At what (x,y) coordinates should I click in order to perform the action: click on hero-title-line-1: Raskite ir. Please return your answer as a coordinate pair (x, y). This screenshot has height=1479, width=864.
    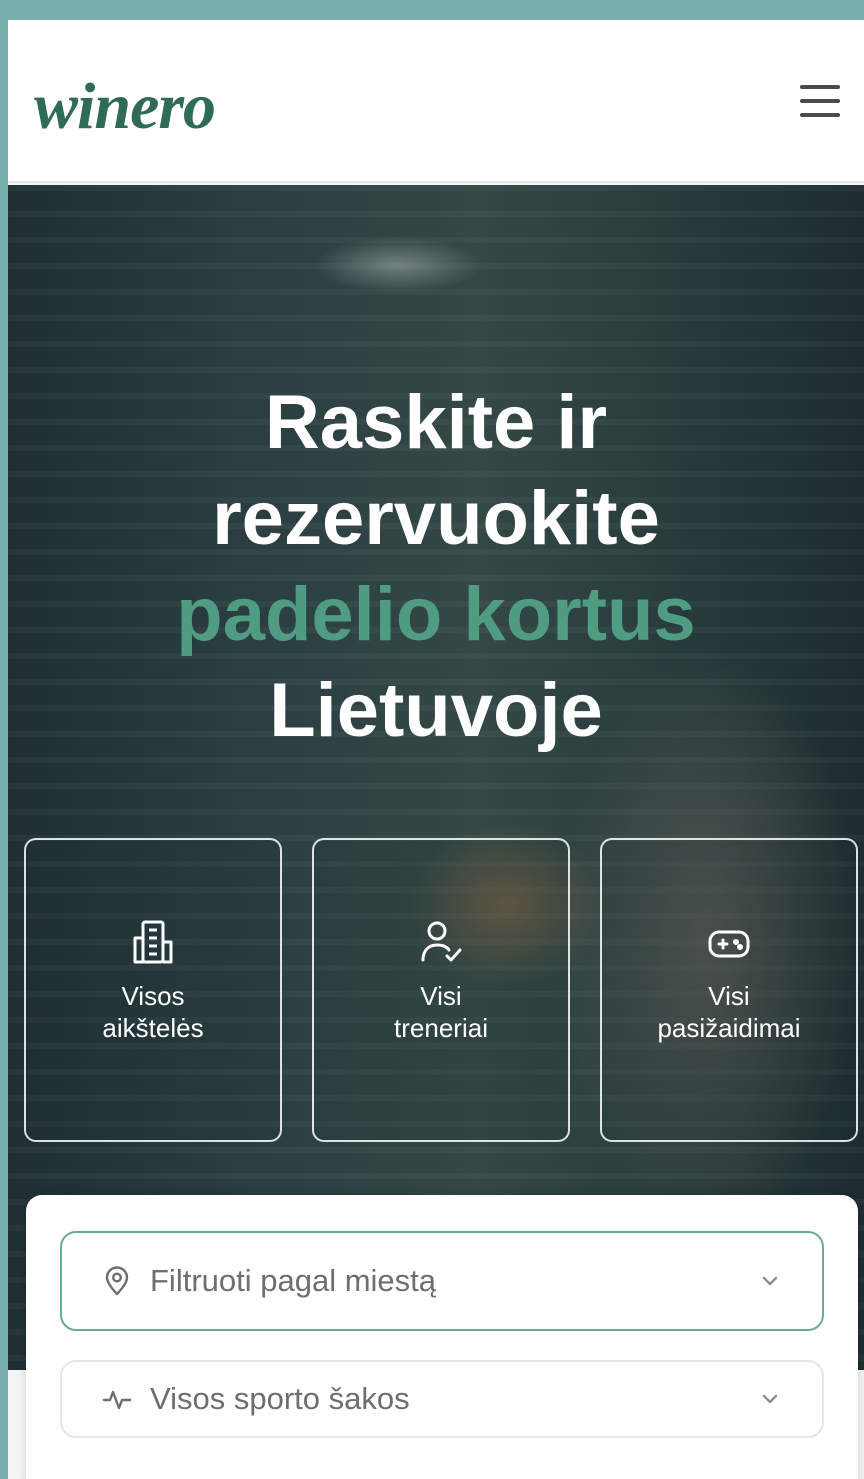
    Looking at the image, I should click on (436, 422).